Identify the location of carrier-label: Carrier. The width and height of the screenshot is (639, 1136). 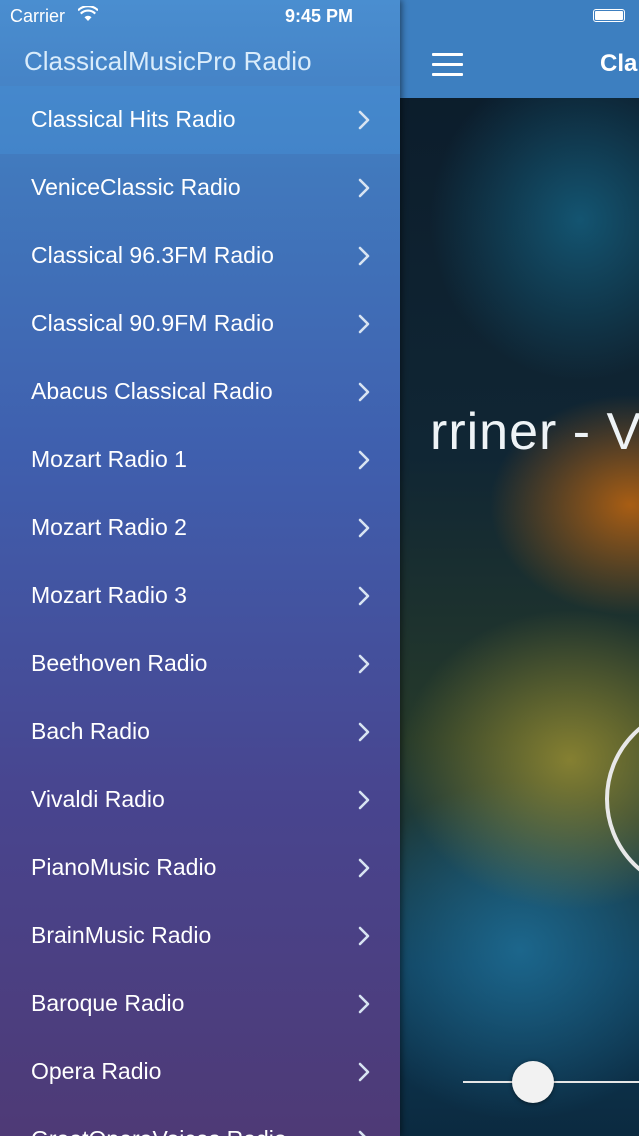
(38, 16).